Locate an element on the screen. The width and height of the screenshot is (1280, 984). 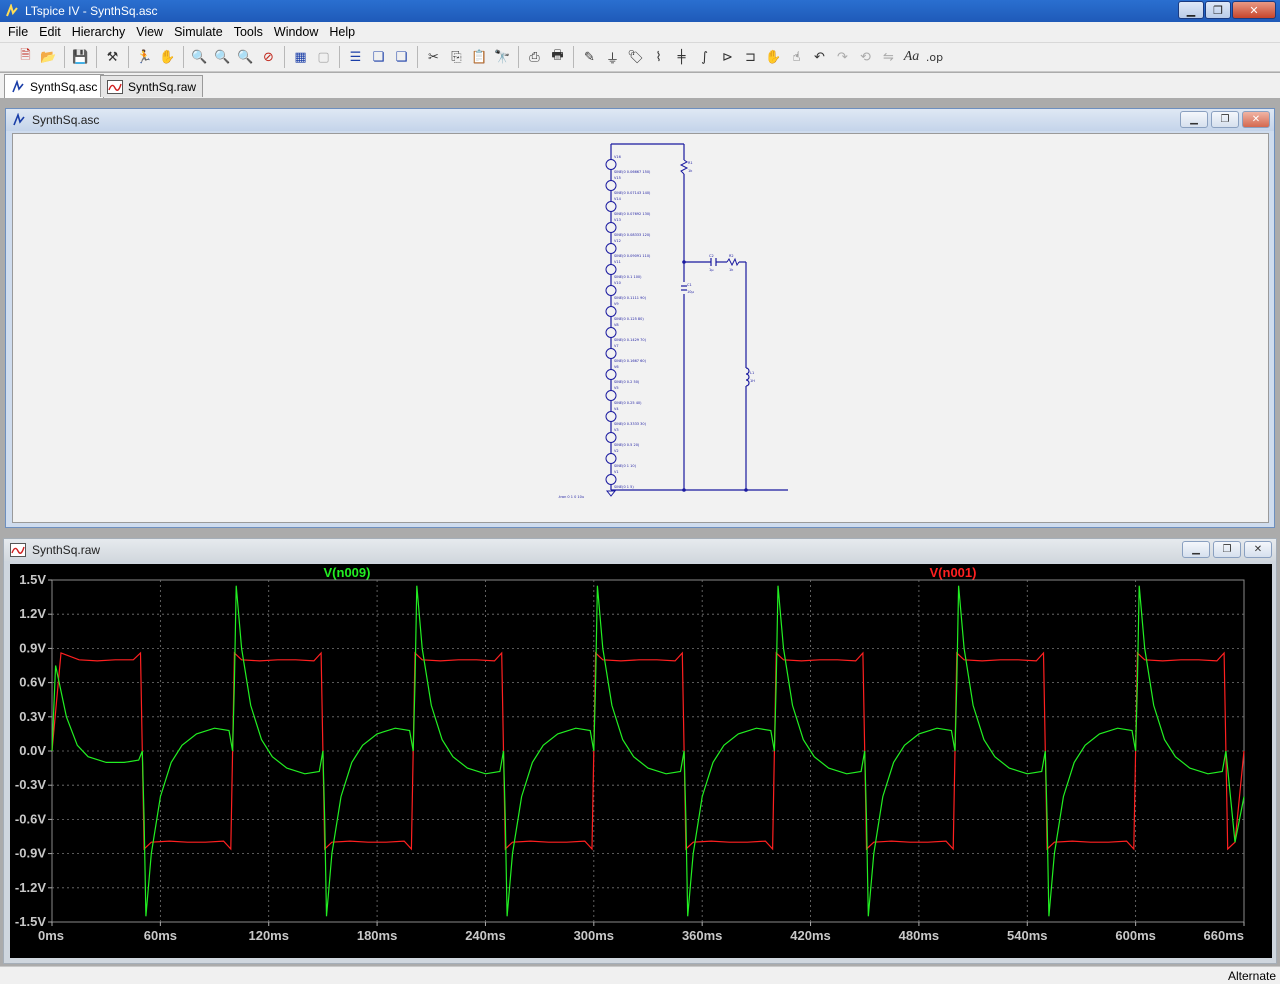
voltage-source: V7 SINE(0 0.1667 60) is located at coordinates (626, 353).